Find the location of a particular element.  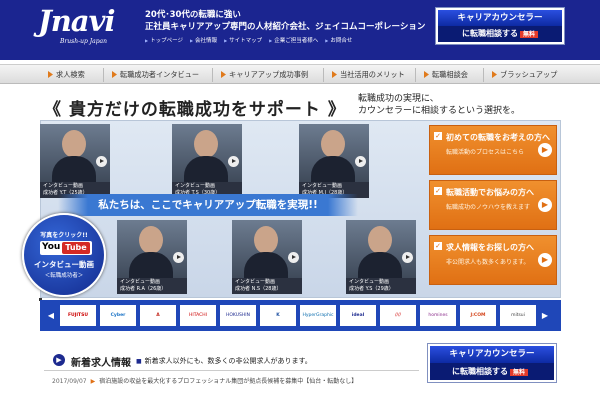

interview-card-5: インタビュー動画 成功者 N.S（28歳） is located at coordinates (267, 257).